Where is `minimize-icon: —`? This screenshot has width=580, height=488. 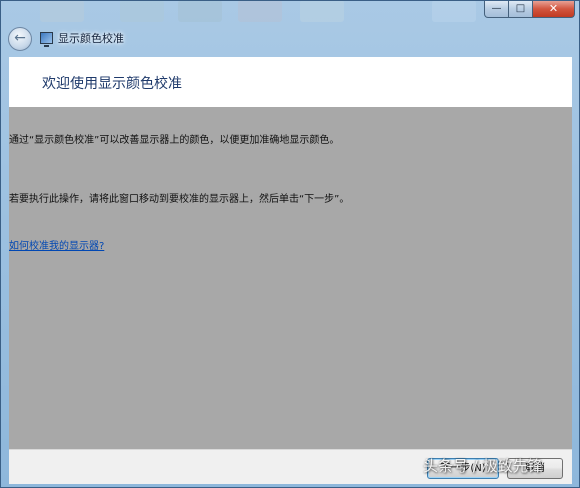
minimize-icon: — is located at coordinates (496, 9).